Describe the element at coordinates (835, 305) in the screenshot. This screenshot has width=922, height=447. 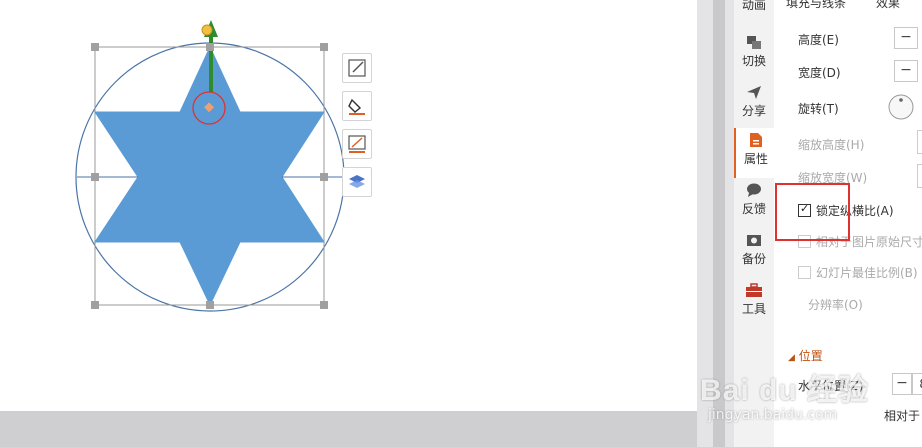
I see `resolution-label: 分辨率(O)` at that location.